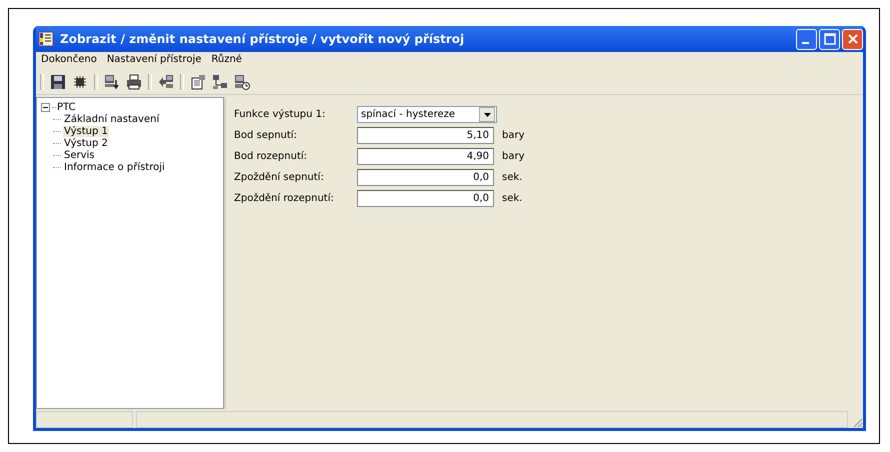  Describe the element at coordinates (425, 156) in the screenshot. I see `number-field: 4,90` at that location.